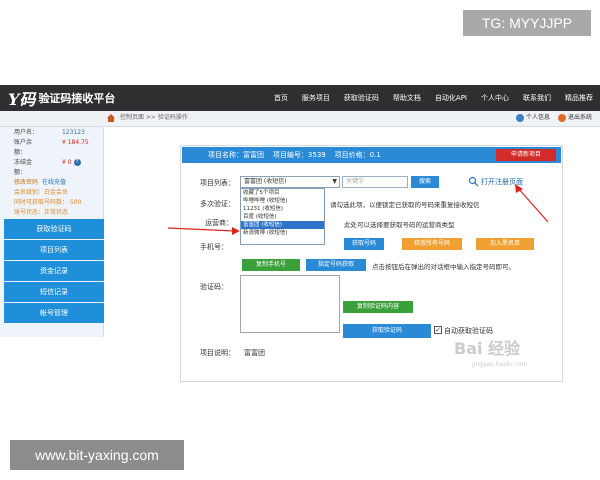 The image size is (600, 480). I want to click on top-navigation: 首页 服务项目 获取验证码 帮助文档 自动化API 个人中心 联系我们 精品推荐, so click(433, 98).